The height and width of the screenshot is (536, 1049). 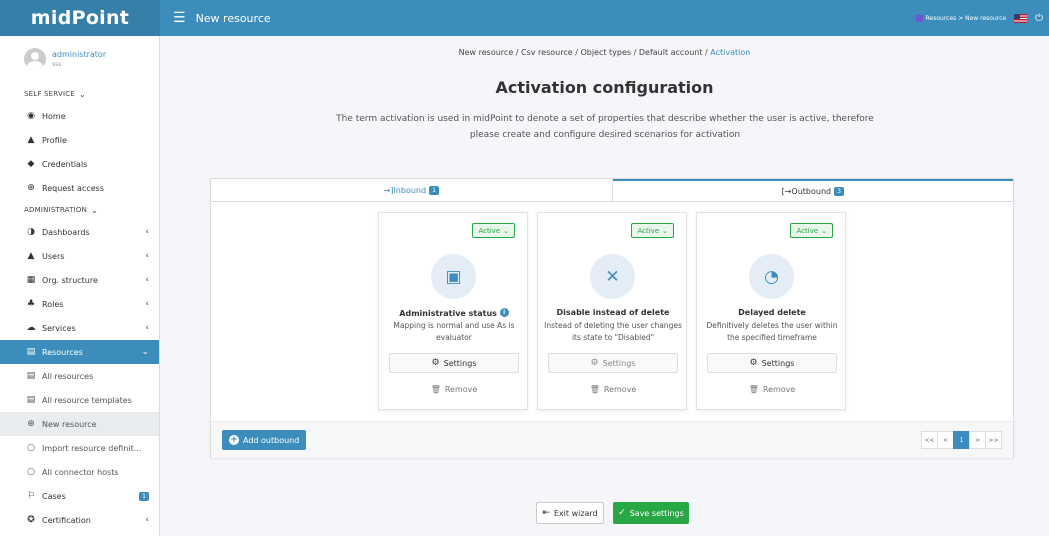 I want to click on pagination-button: >, so click(x=977, y=440).